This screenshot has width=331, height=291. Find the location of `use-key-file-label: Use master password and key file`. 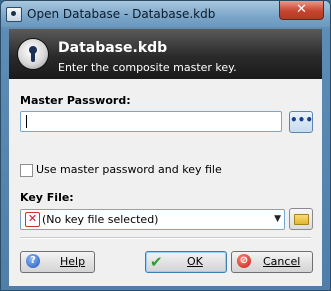

use-key-file-label: Use master password and key file is located at coordinates (129, 169).